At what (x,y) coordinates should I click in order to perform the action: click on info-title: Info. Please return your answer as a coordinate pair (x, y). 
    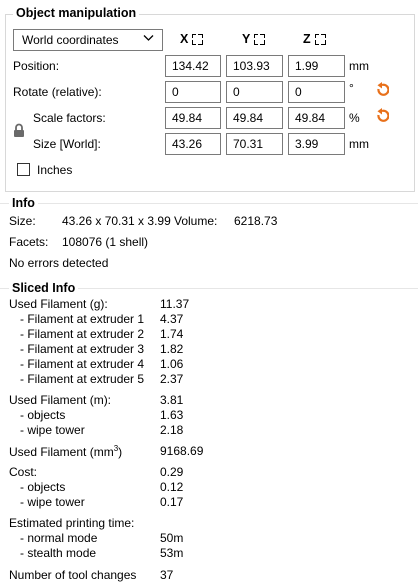
    Looking at the image, I should click on (23, 203).